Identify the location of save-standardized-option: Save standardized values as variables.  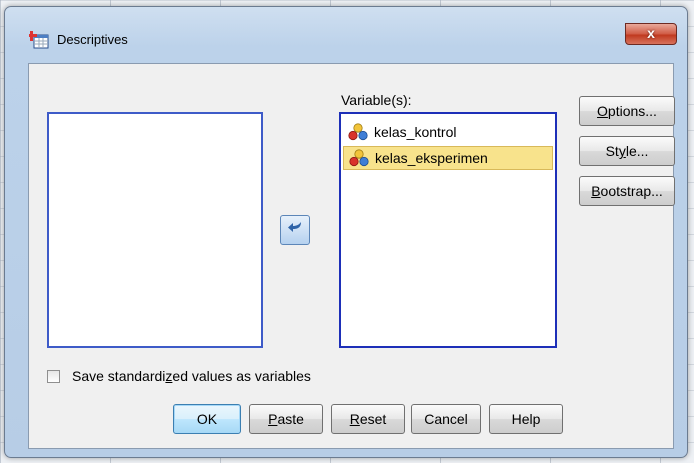
(179, 376).